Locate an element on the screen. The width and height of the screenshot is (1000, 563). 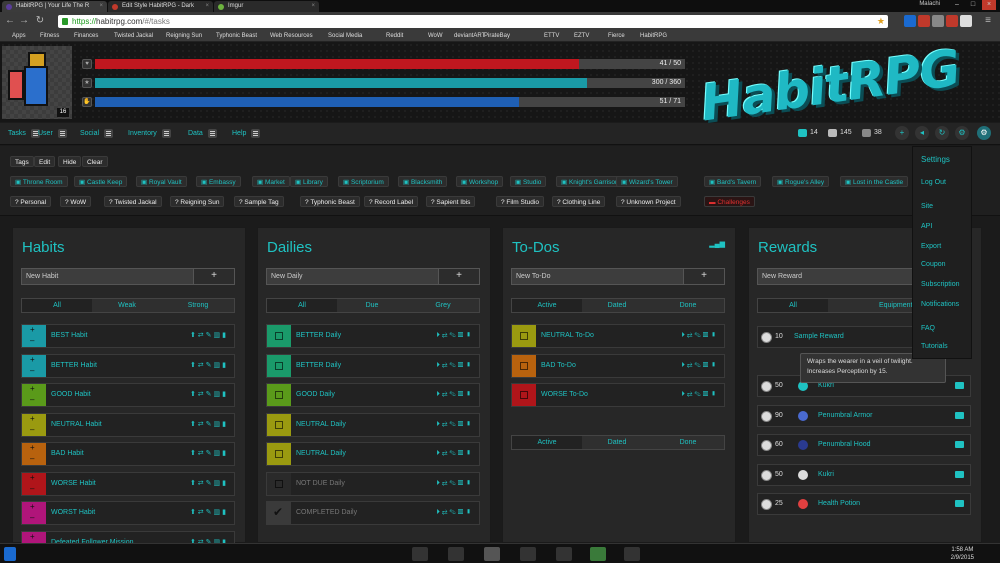
new-daily-input: New Daily is located at coordinates (356, 276).